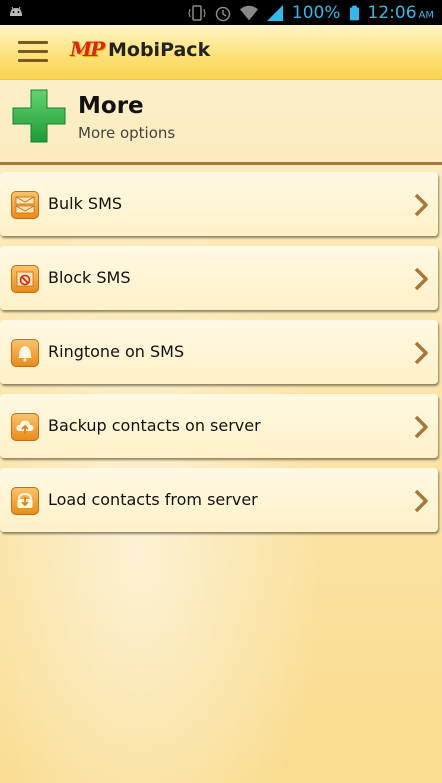 The width and height of the screenshot is (442, 783). Describe the element at coordinates (25, 205) in the screenshot. I see `envelopes-icon` at that location.